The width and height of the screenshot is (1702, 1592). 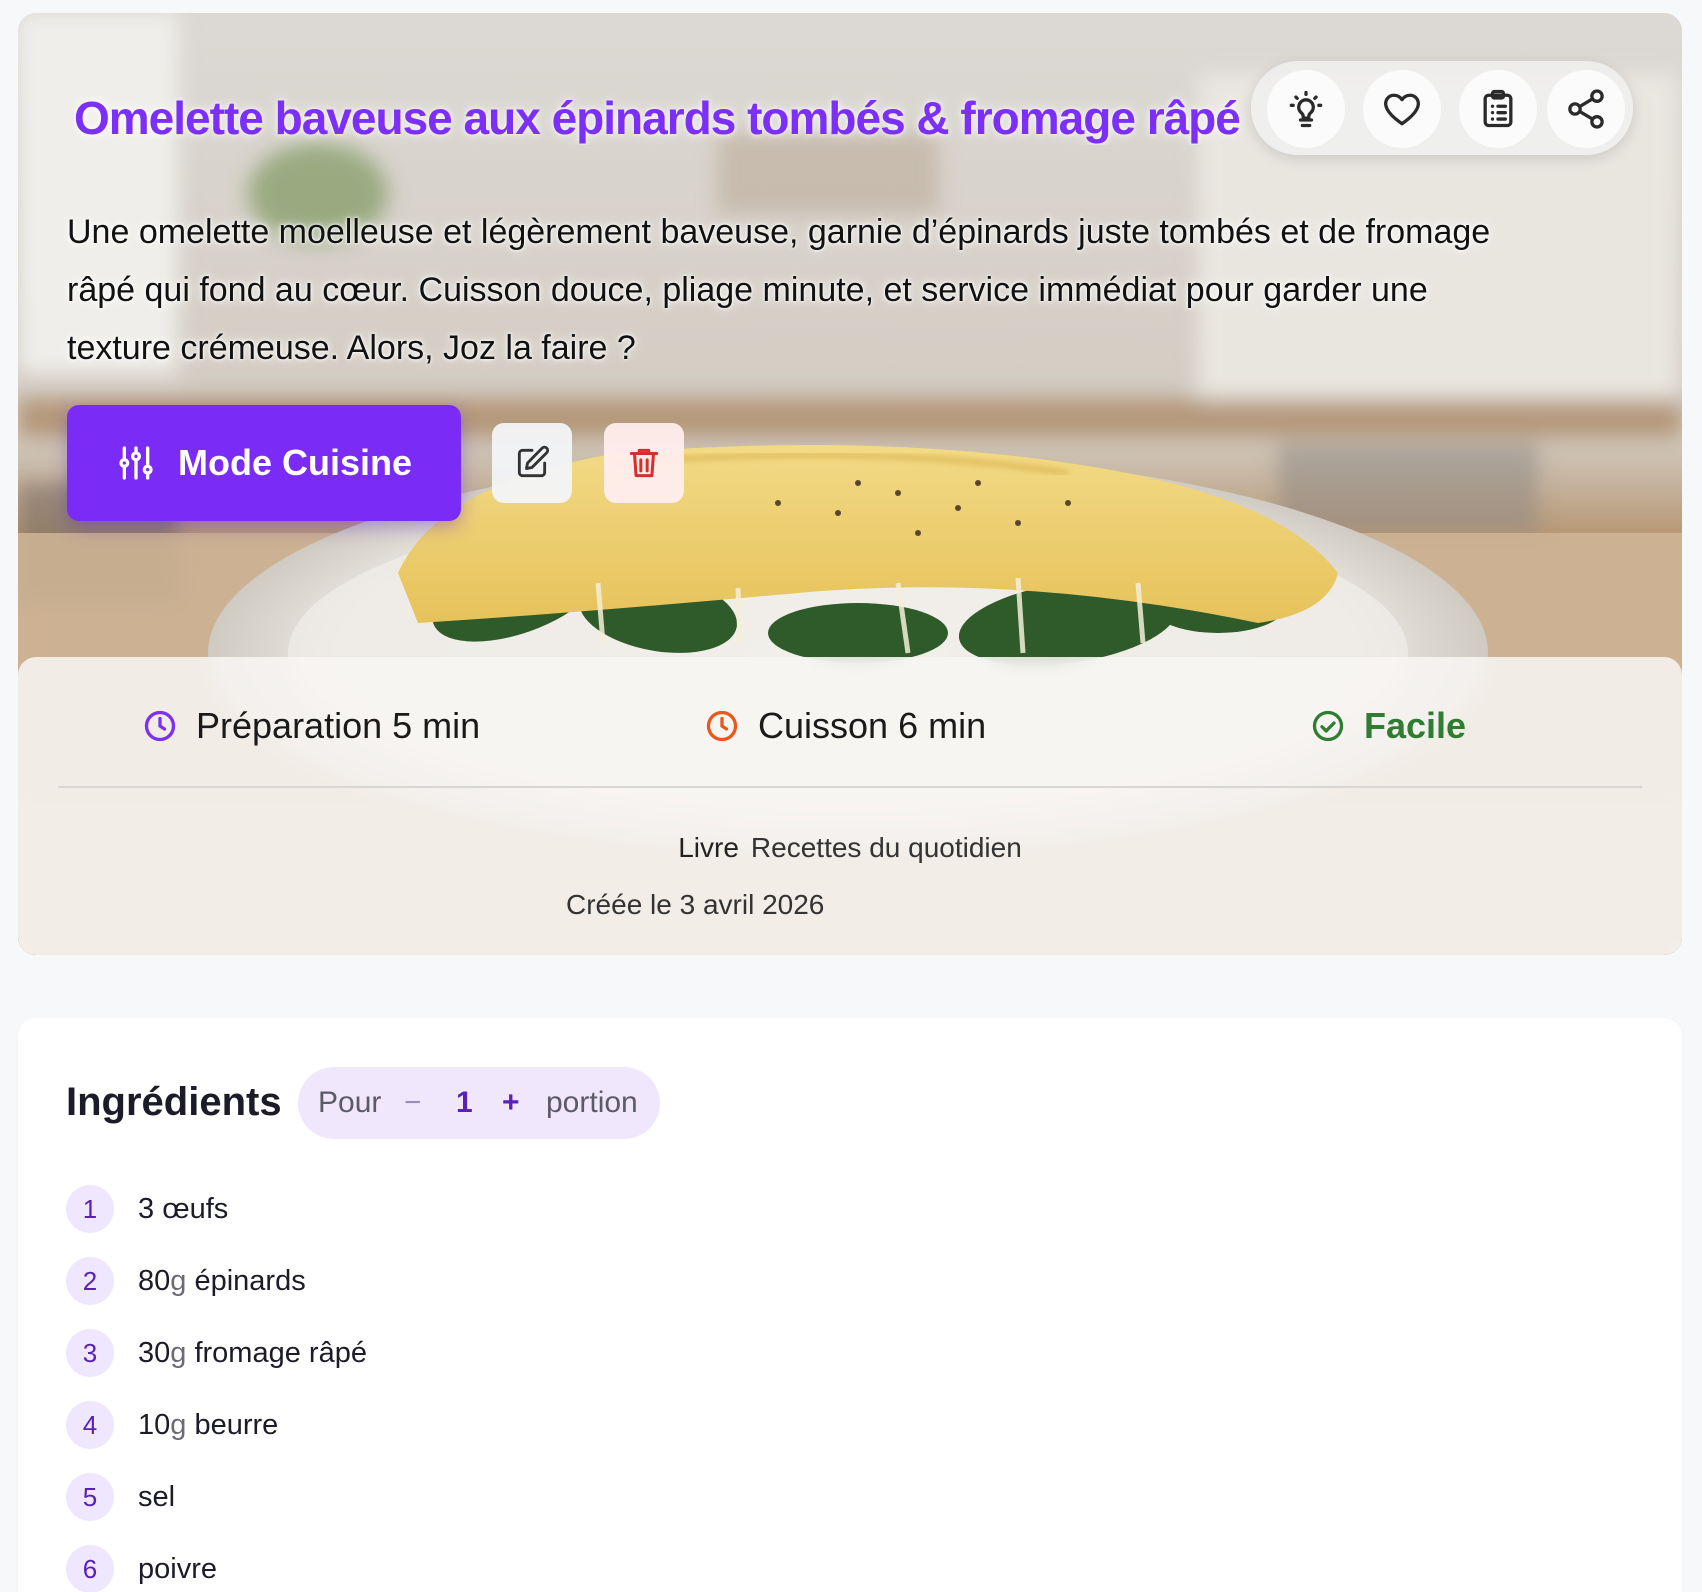 I want to click on edit-button, so click(x=532, y=463).